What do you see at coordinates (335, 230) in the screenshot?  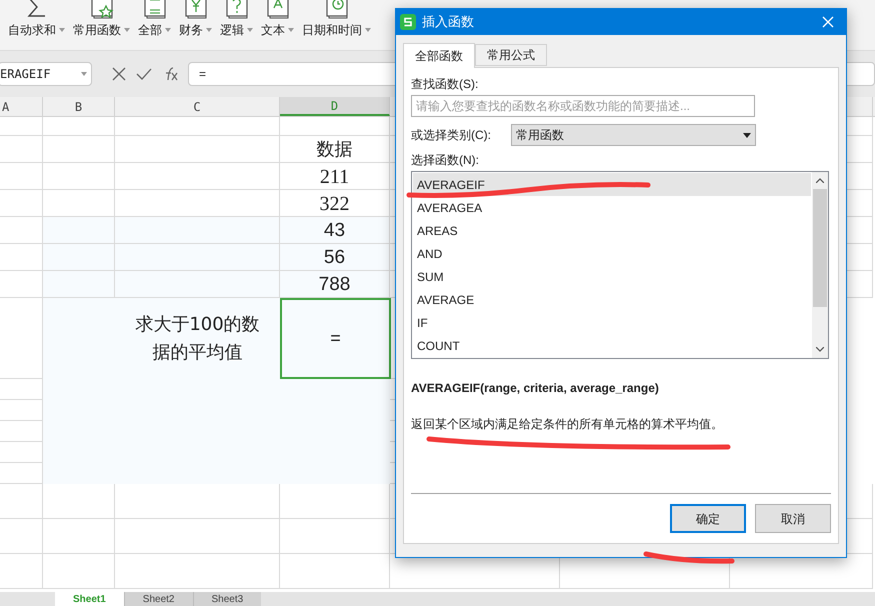 I see `grid-cell: 43` at bounding box center [335, 230].